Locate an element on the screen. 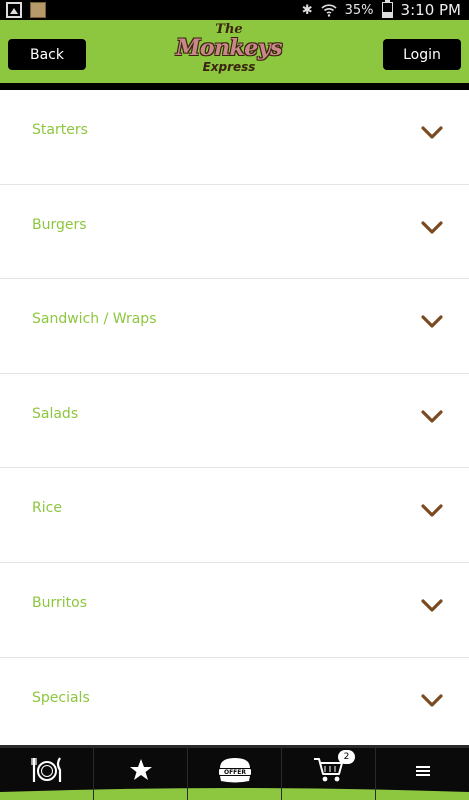 The width and height of the screenshot is (469, 800). logo: The Monkeys Express is located at coordinates (229, 51).